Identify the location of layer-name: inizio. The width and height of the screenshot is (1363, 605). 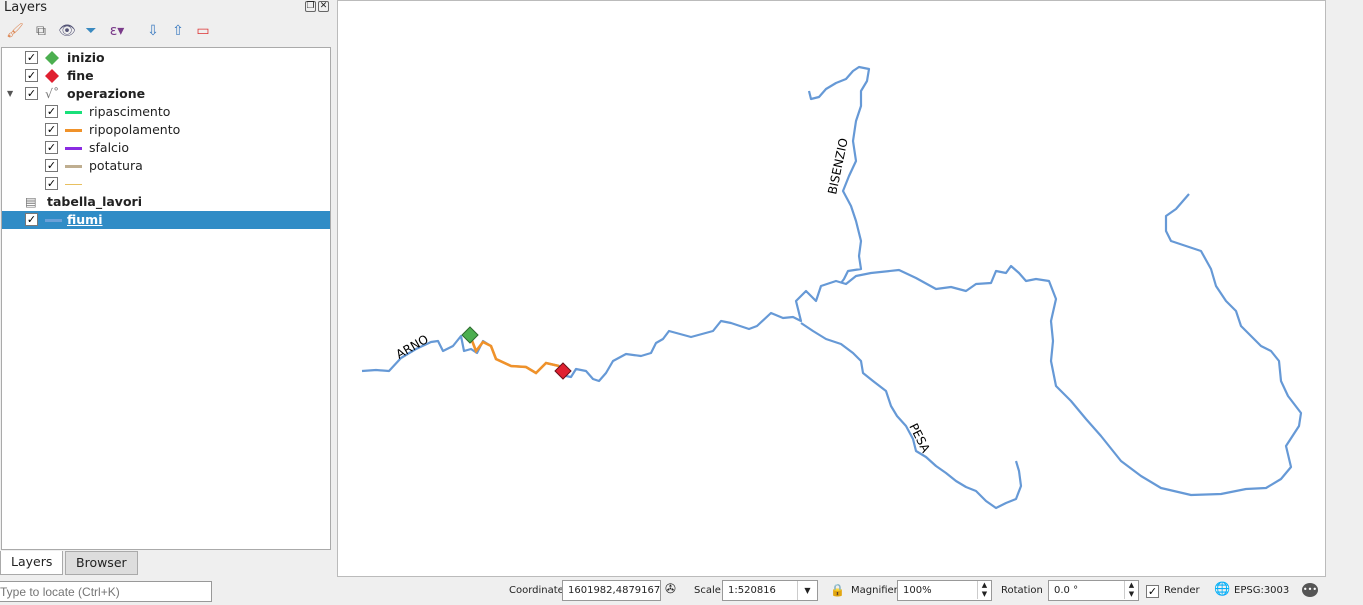
(86, 57).